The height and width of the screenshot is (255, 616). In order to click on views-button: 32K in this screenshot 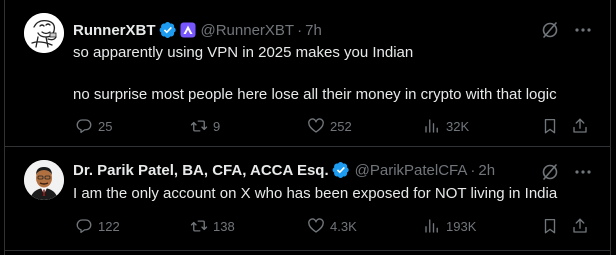, I will do `click(446, 126)`.